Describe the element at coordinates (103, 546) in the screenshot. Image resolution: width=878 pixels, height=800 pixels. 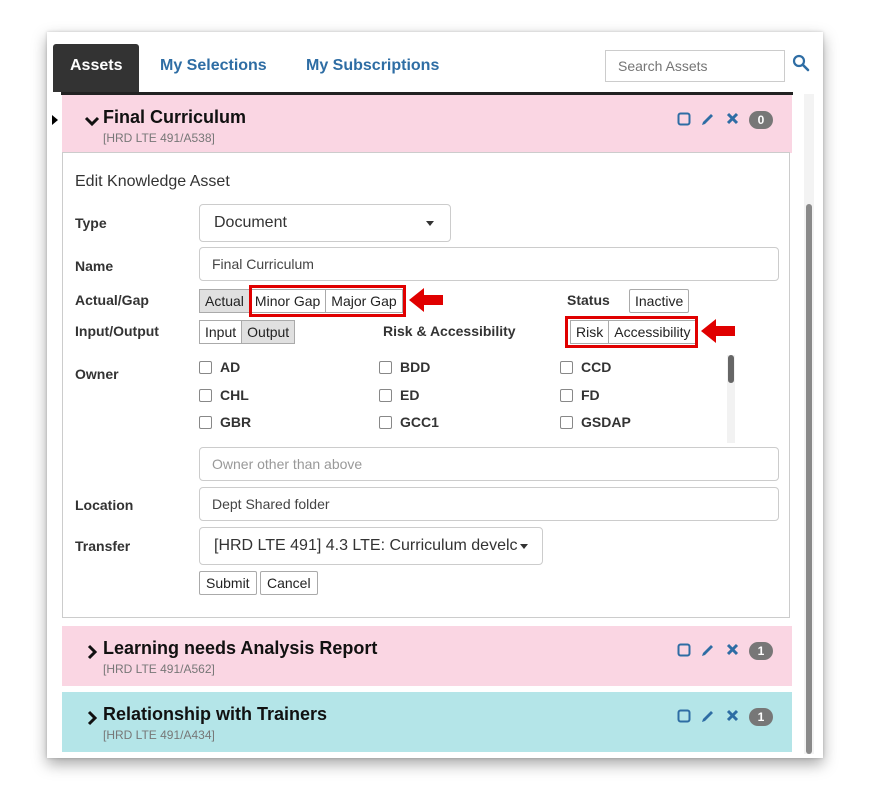
I see `transfer-label: Transfer` at that location.